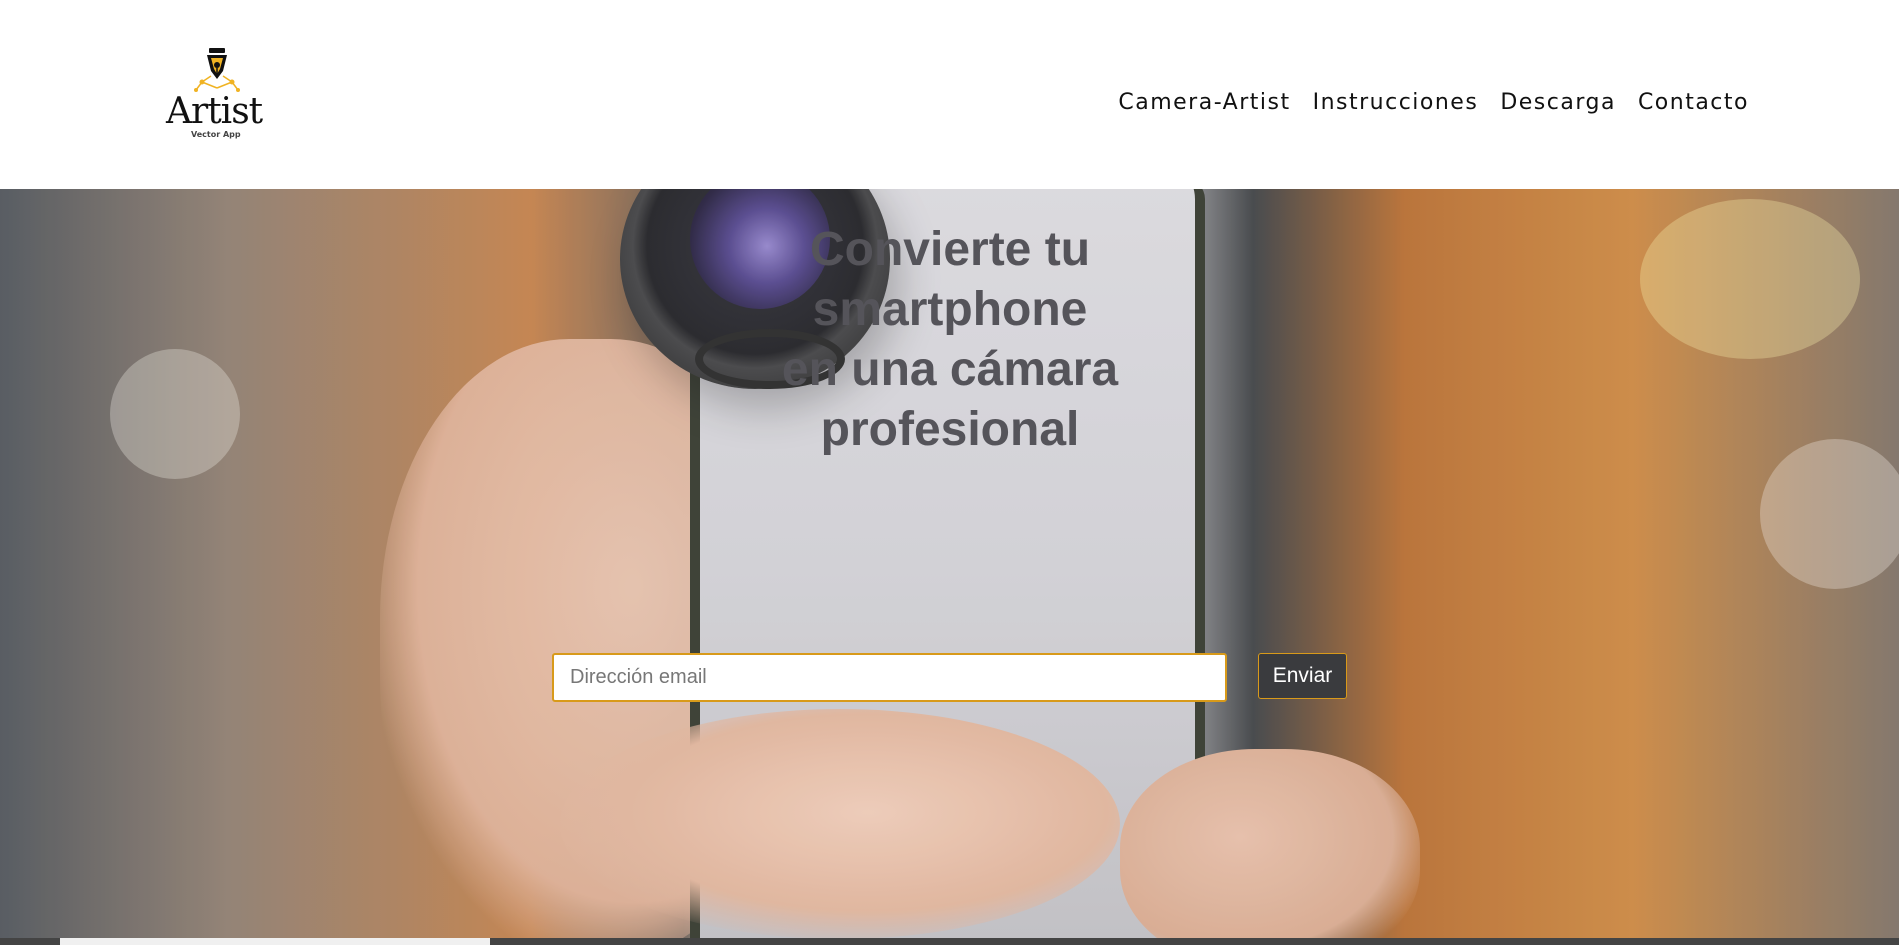 This screenshot has height=945, width=1899. I want to click on nav-item-contacto: Contacto, so click(1693, 102).